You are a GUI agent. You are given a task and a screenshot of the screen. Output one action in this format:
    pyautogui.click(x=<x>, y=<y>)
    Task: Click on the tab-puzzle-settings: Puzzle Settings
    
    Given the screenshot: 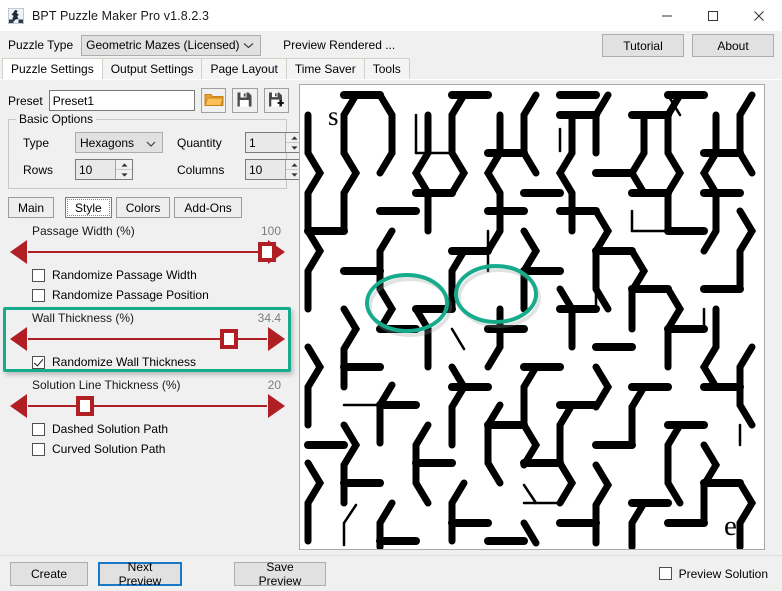 What is the action you would take?
    pyautogui.click(x=52, y=68)
    